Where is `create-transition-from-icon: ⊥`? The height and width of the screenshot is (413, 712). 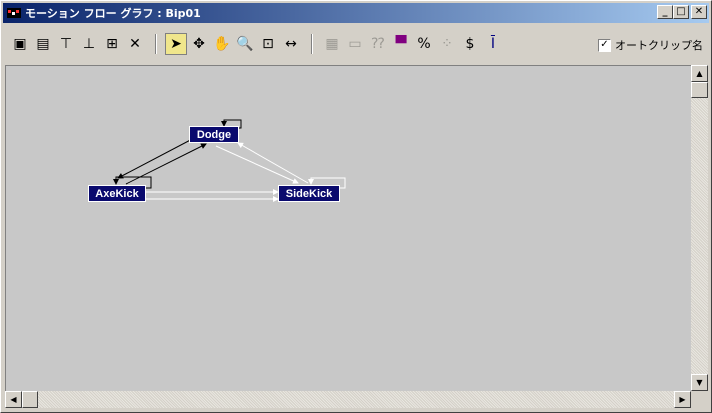 create-transition-from-icon: ⊥ is located at coordinates (89, 44).